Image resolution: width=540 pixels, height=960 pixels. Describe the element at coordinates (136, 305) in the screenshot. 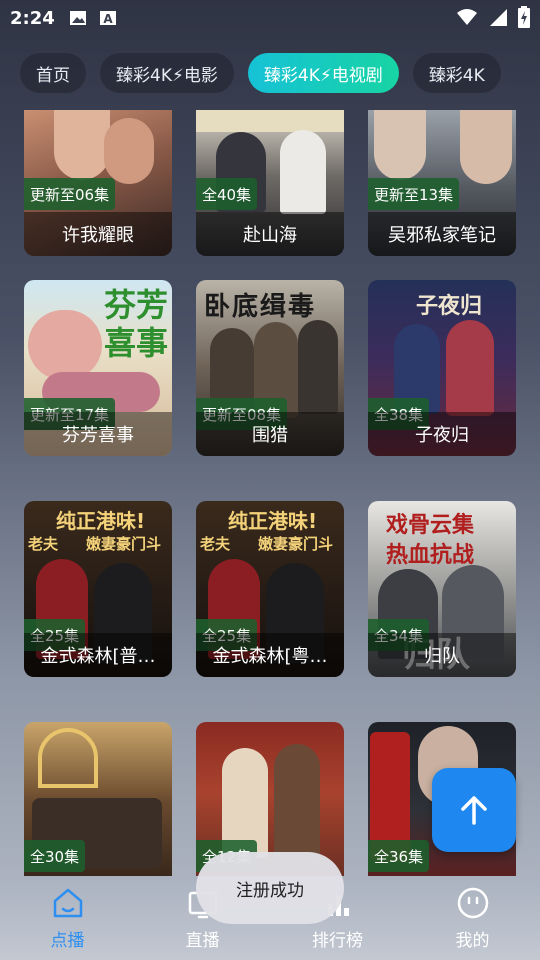

I see `poster-text: 芬芳` at that location.